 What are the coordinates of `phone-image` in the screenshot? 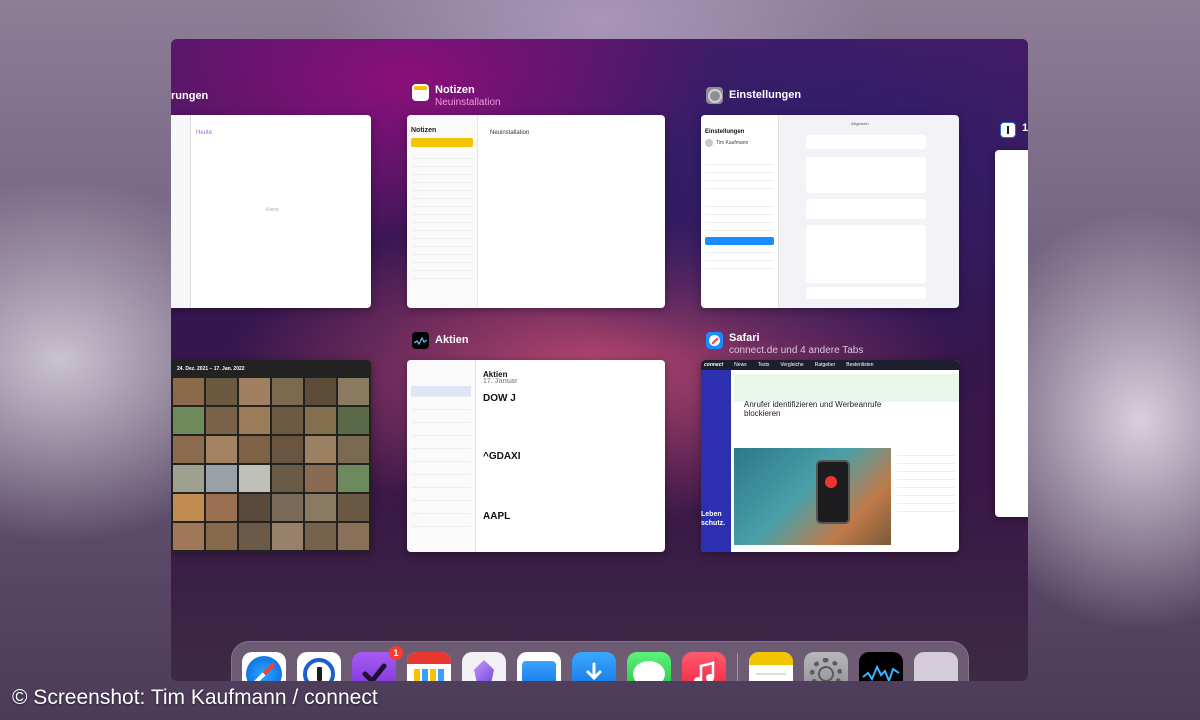 It's located at (833, 492).